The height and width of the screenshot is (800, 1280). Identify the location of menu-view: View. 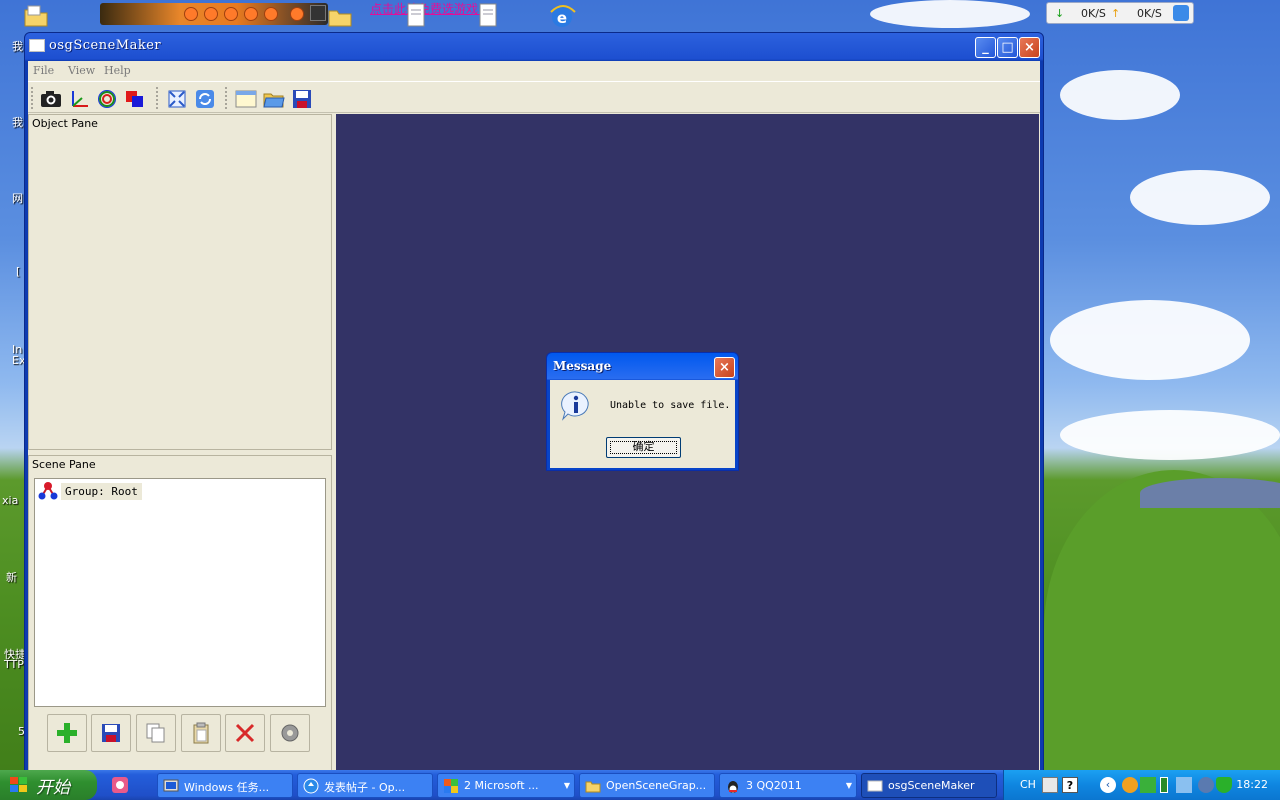
(81, 70).